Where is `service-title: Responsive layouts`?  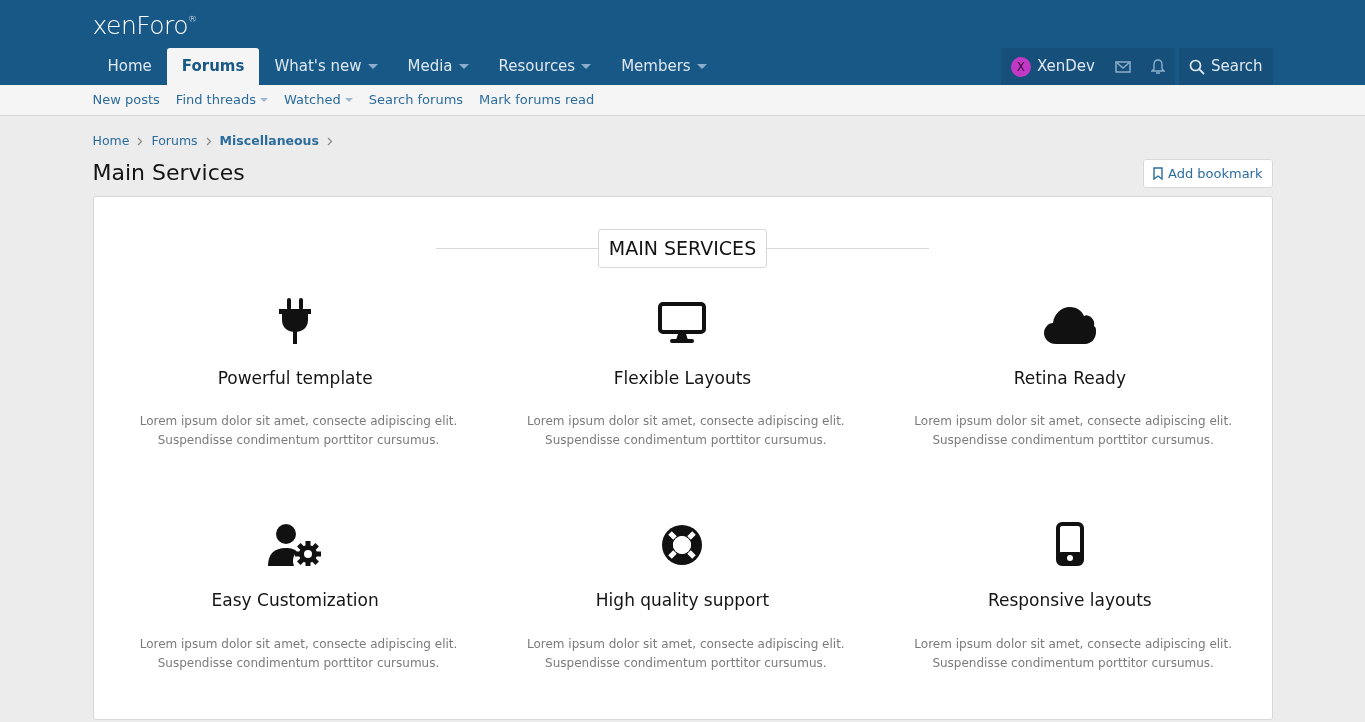
service-title: Responsive layouts is located at coordinates (1069, 600).